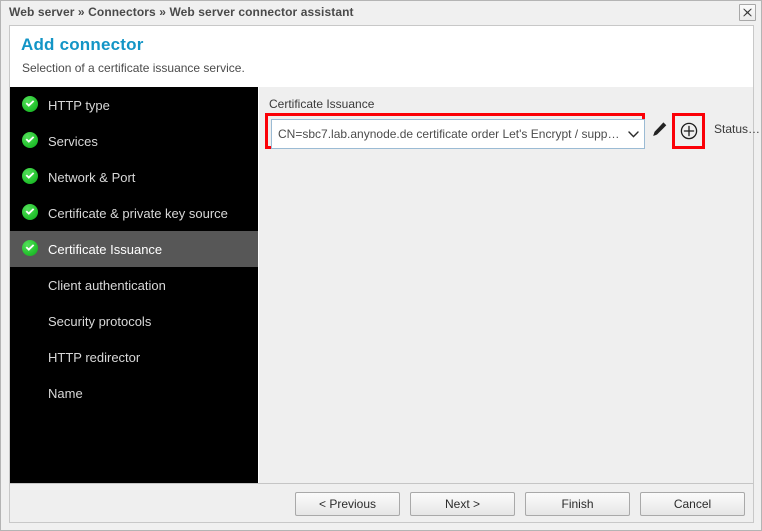 This screenshot has width=762, height=531. What do you see at coordinates (82, 44) in the screenshot?
I see `page-title: Add connector` at bounding box center [82, 44].